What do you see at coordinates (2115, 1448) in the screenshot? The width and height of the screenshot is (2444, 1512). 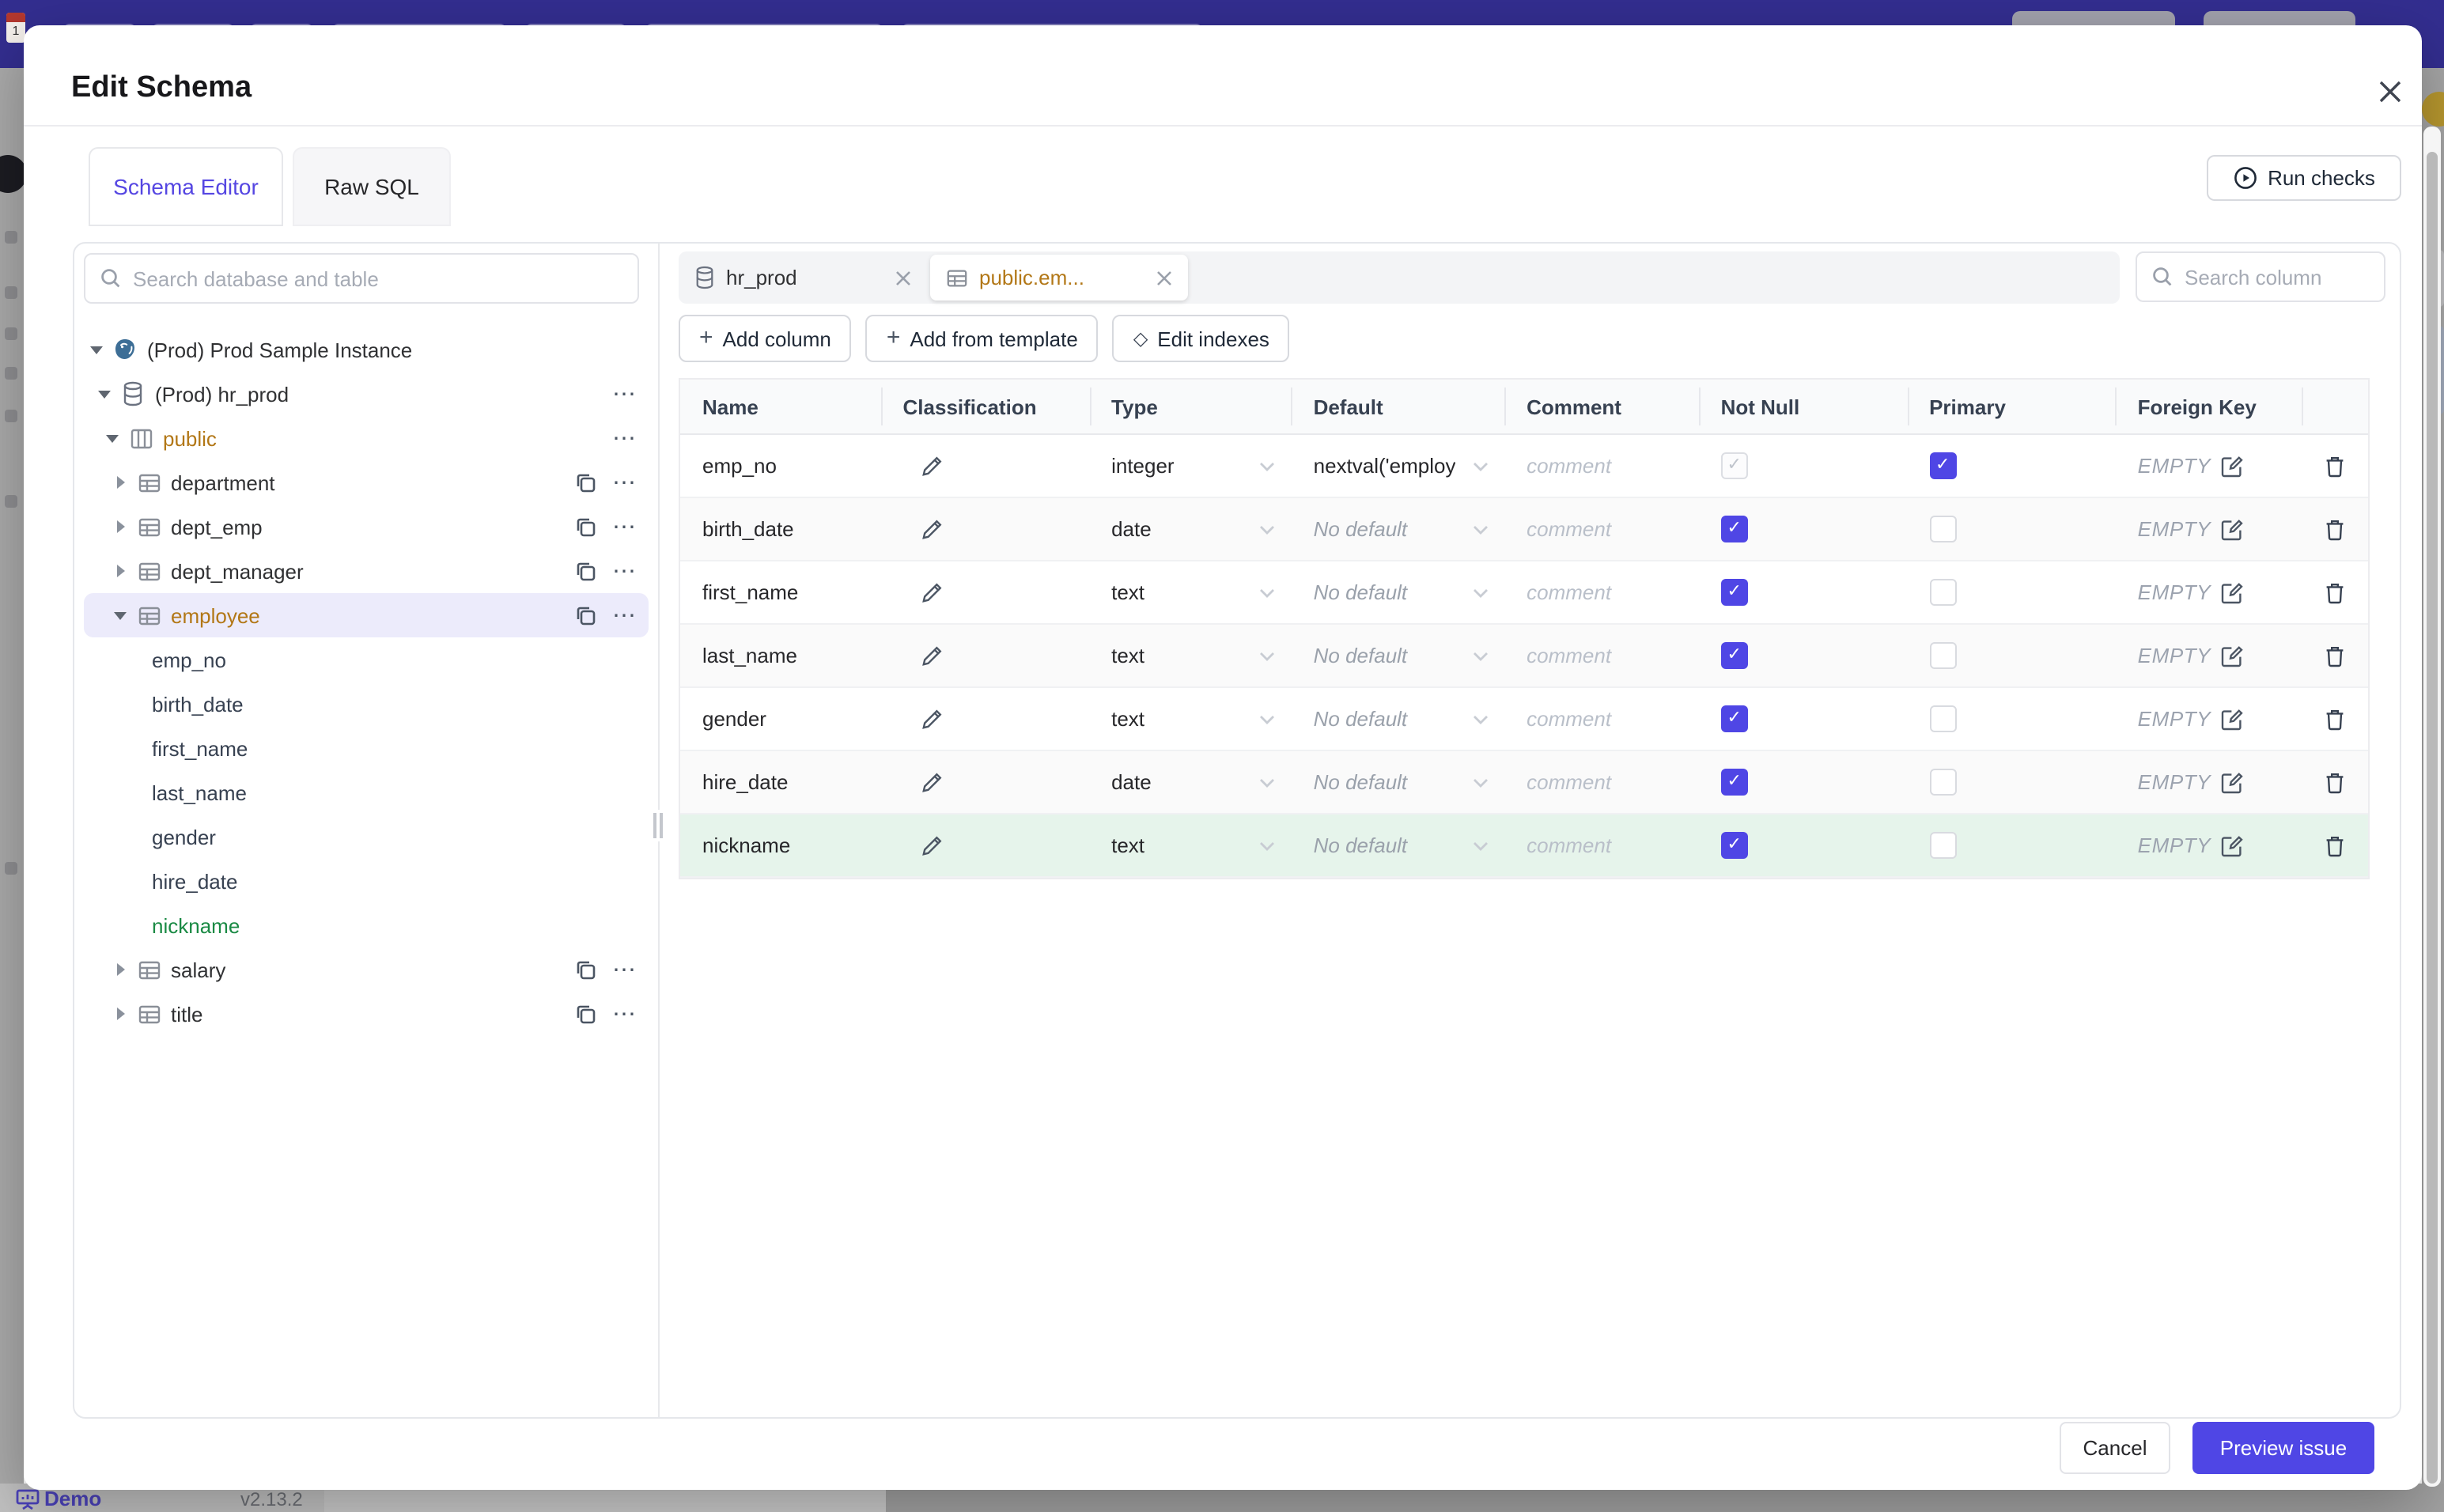 I see `cancel-button: Cancel` at bounding box center [2115, 1448].